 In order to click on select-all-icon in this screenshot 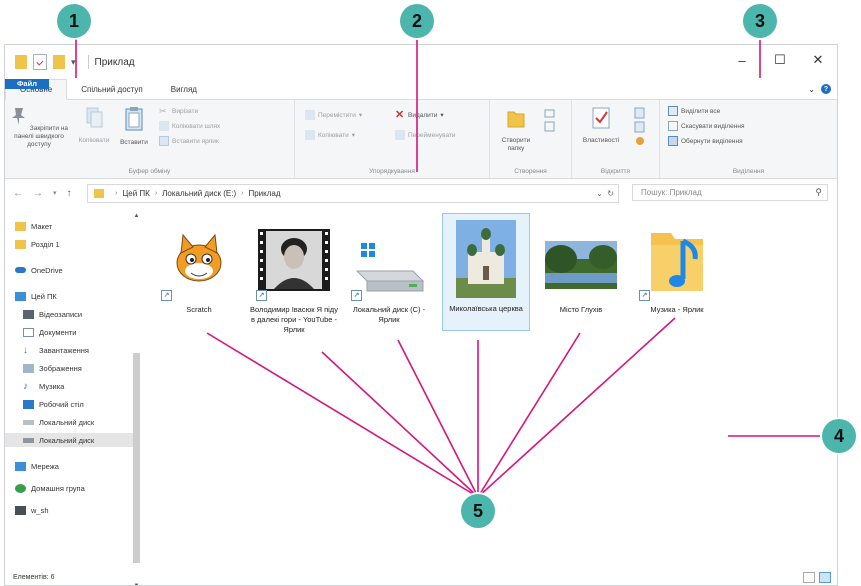, I will do `click(673, 111)`.